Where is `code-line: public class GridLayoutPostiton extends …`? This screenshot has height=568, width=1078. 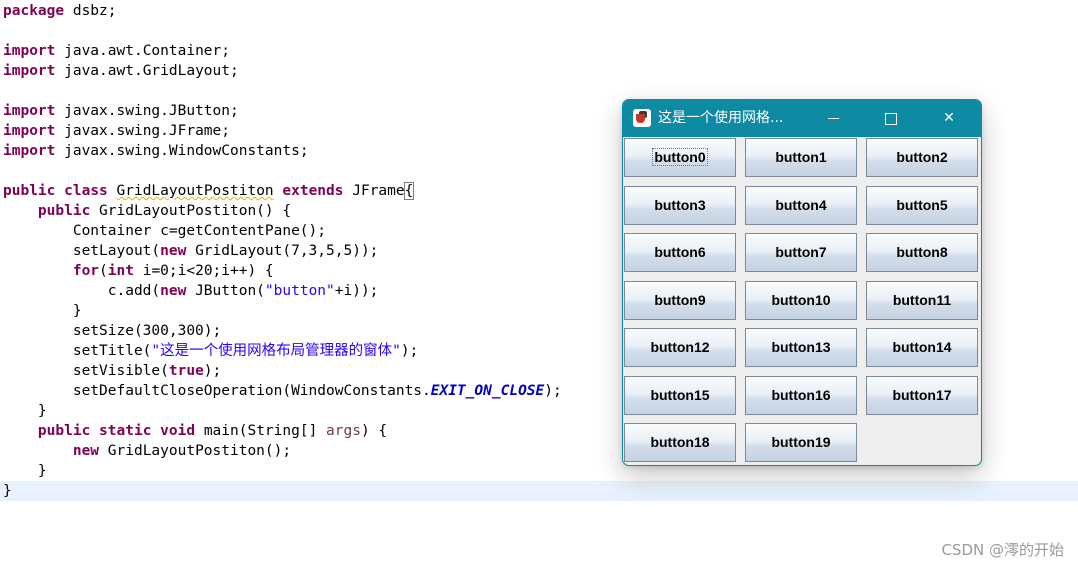 code-line: public class GridLayoutPostiton extends … is located at coordinates (209, 191).